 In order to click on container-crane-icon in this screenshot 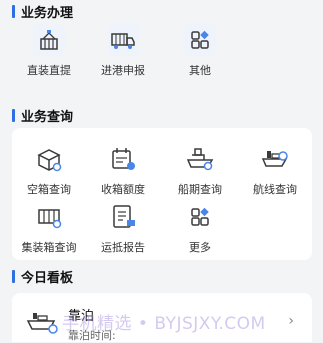, I will do `click(49, 40)`.